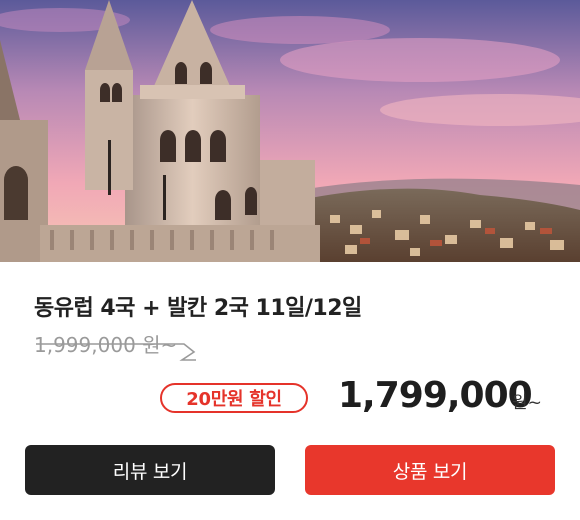 This screenshot has width=580, height=520. Describe the element at coordinates (430, 470) in the screenshot. I see `view-product-button: 상품 보기` at that location.